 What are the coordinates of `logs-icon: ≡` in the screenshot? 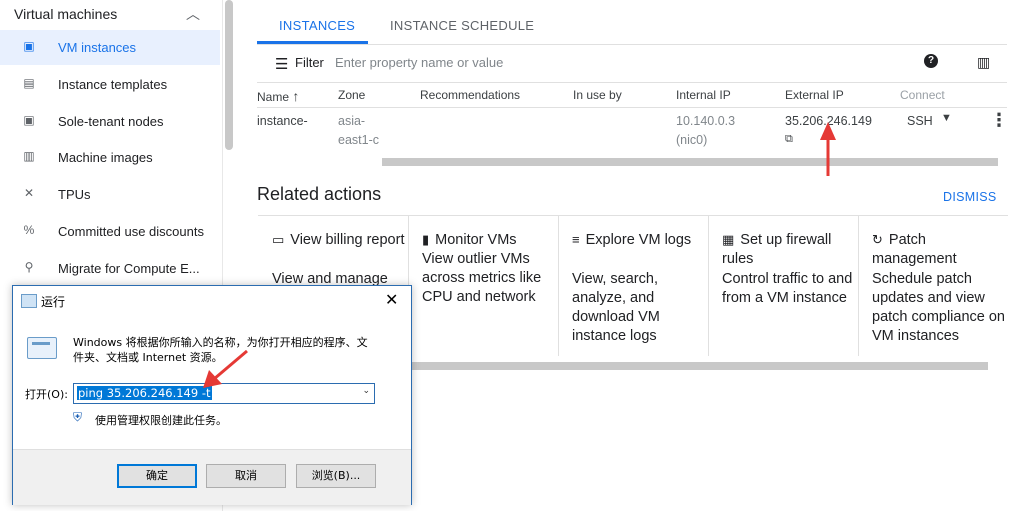 It's located at (576, 239).